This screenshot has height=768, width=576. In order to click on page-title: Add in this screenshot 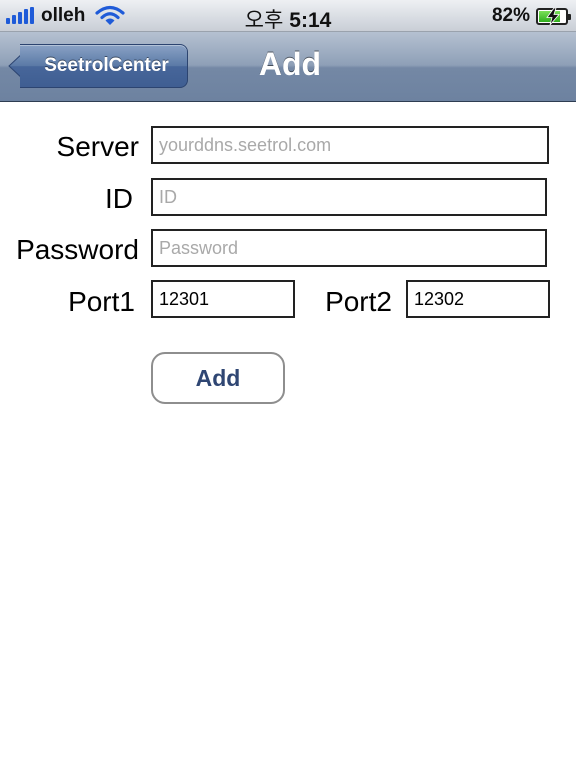, I will do `click(290, 64)`.